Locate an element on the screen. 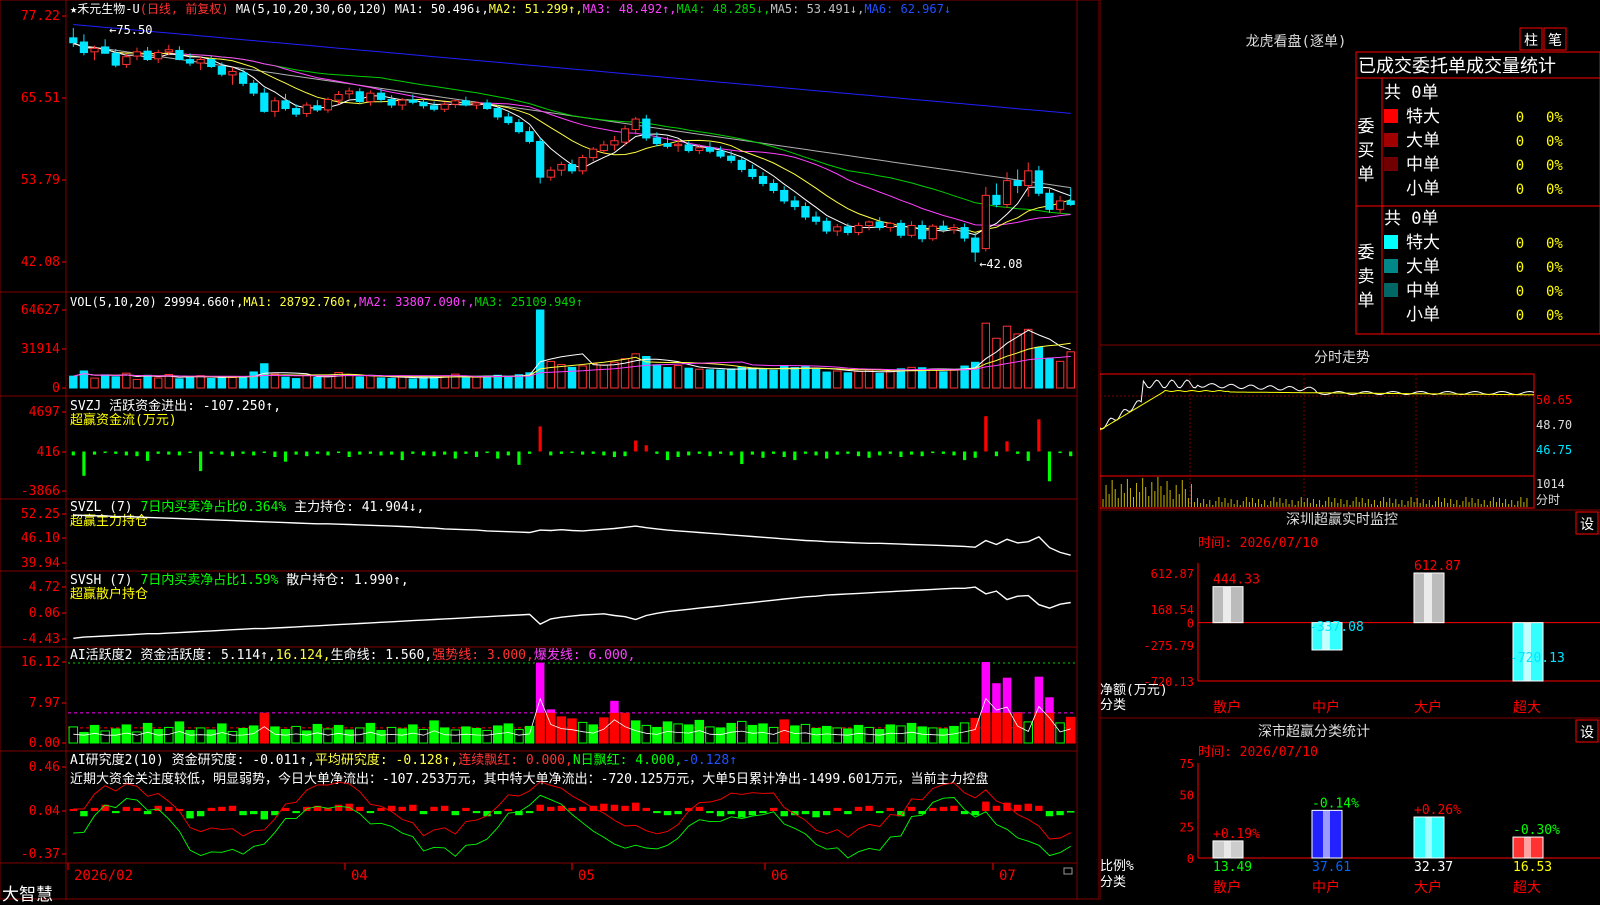 This screenshot has width=1600, height=905. buy-row-name-3: 小单 is located at coordinates (1423, 189).